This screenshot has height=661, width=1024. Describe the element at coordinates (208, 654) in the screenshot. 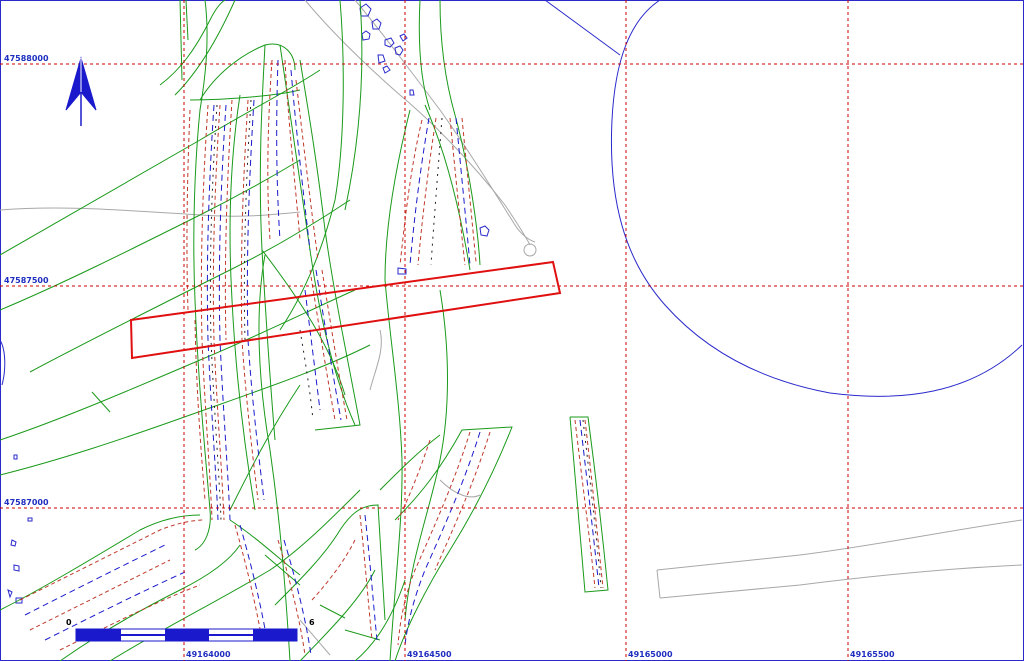

I see `x-coordinate-label: 49164000` at that location.